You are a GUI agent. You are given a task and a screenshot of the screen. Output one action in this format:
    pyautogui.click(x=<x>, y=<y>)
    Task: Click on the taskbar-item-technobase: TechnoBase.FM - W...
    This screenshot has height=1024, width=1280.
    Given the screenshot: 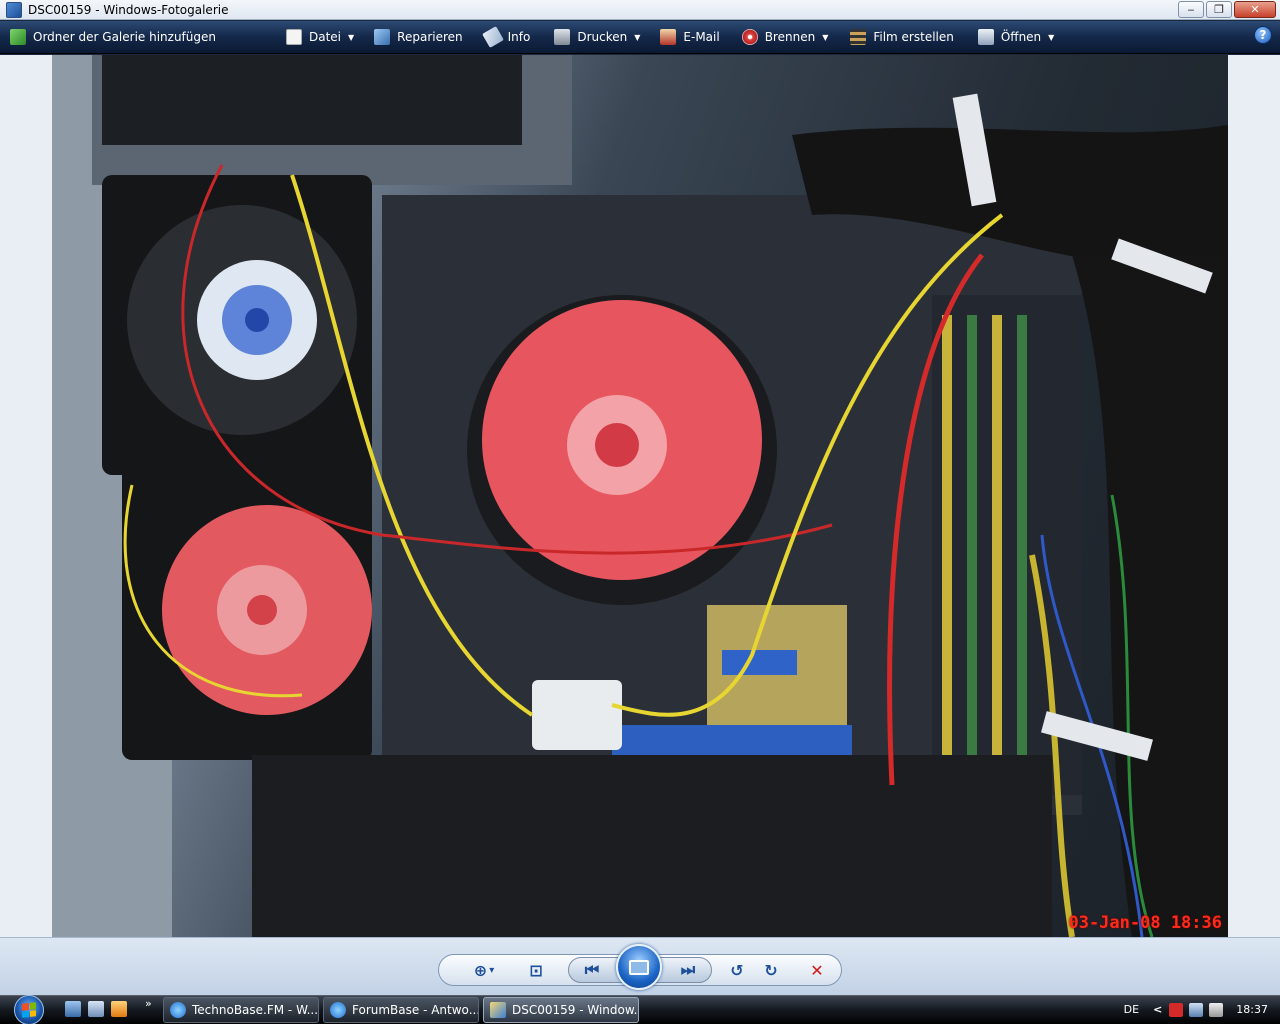 What is the action you would take?
    pyautogui.click(x=241, y=1010)
    